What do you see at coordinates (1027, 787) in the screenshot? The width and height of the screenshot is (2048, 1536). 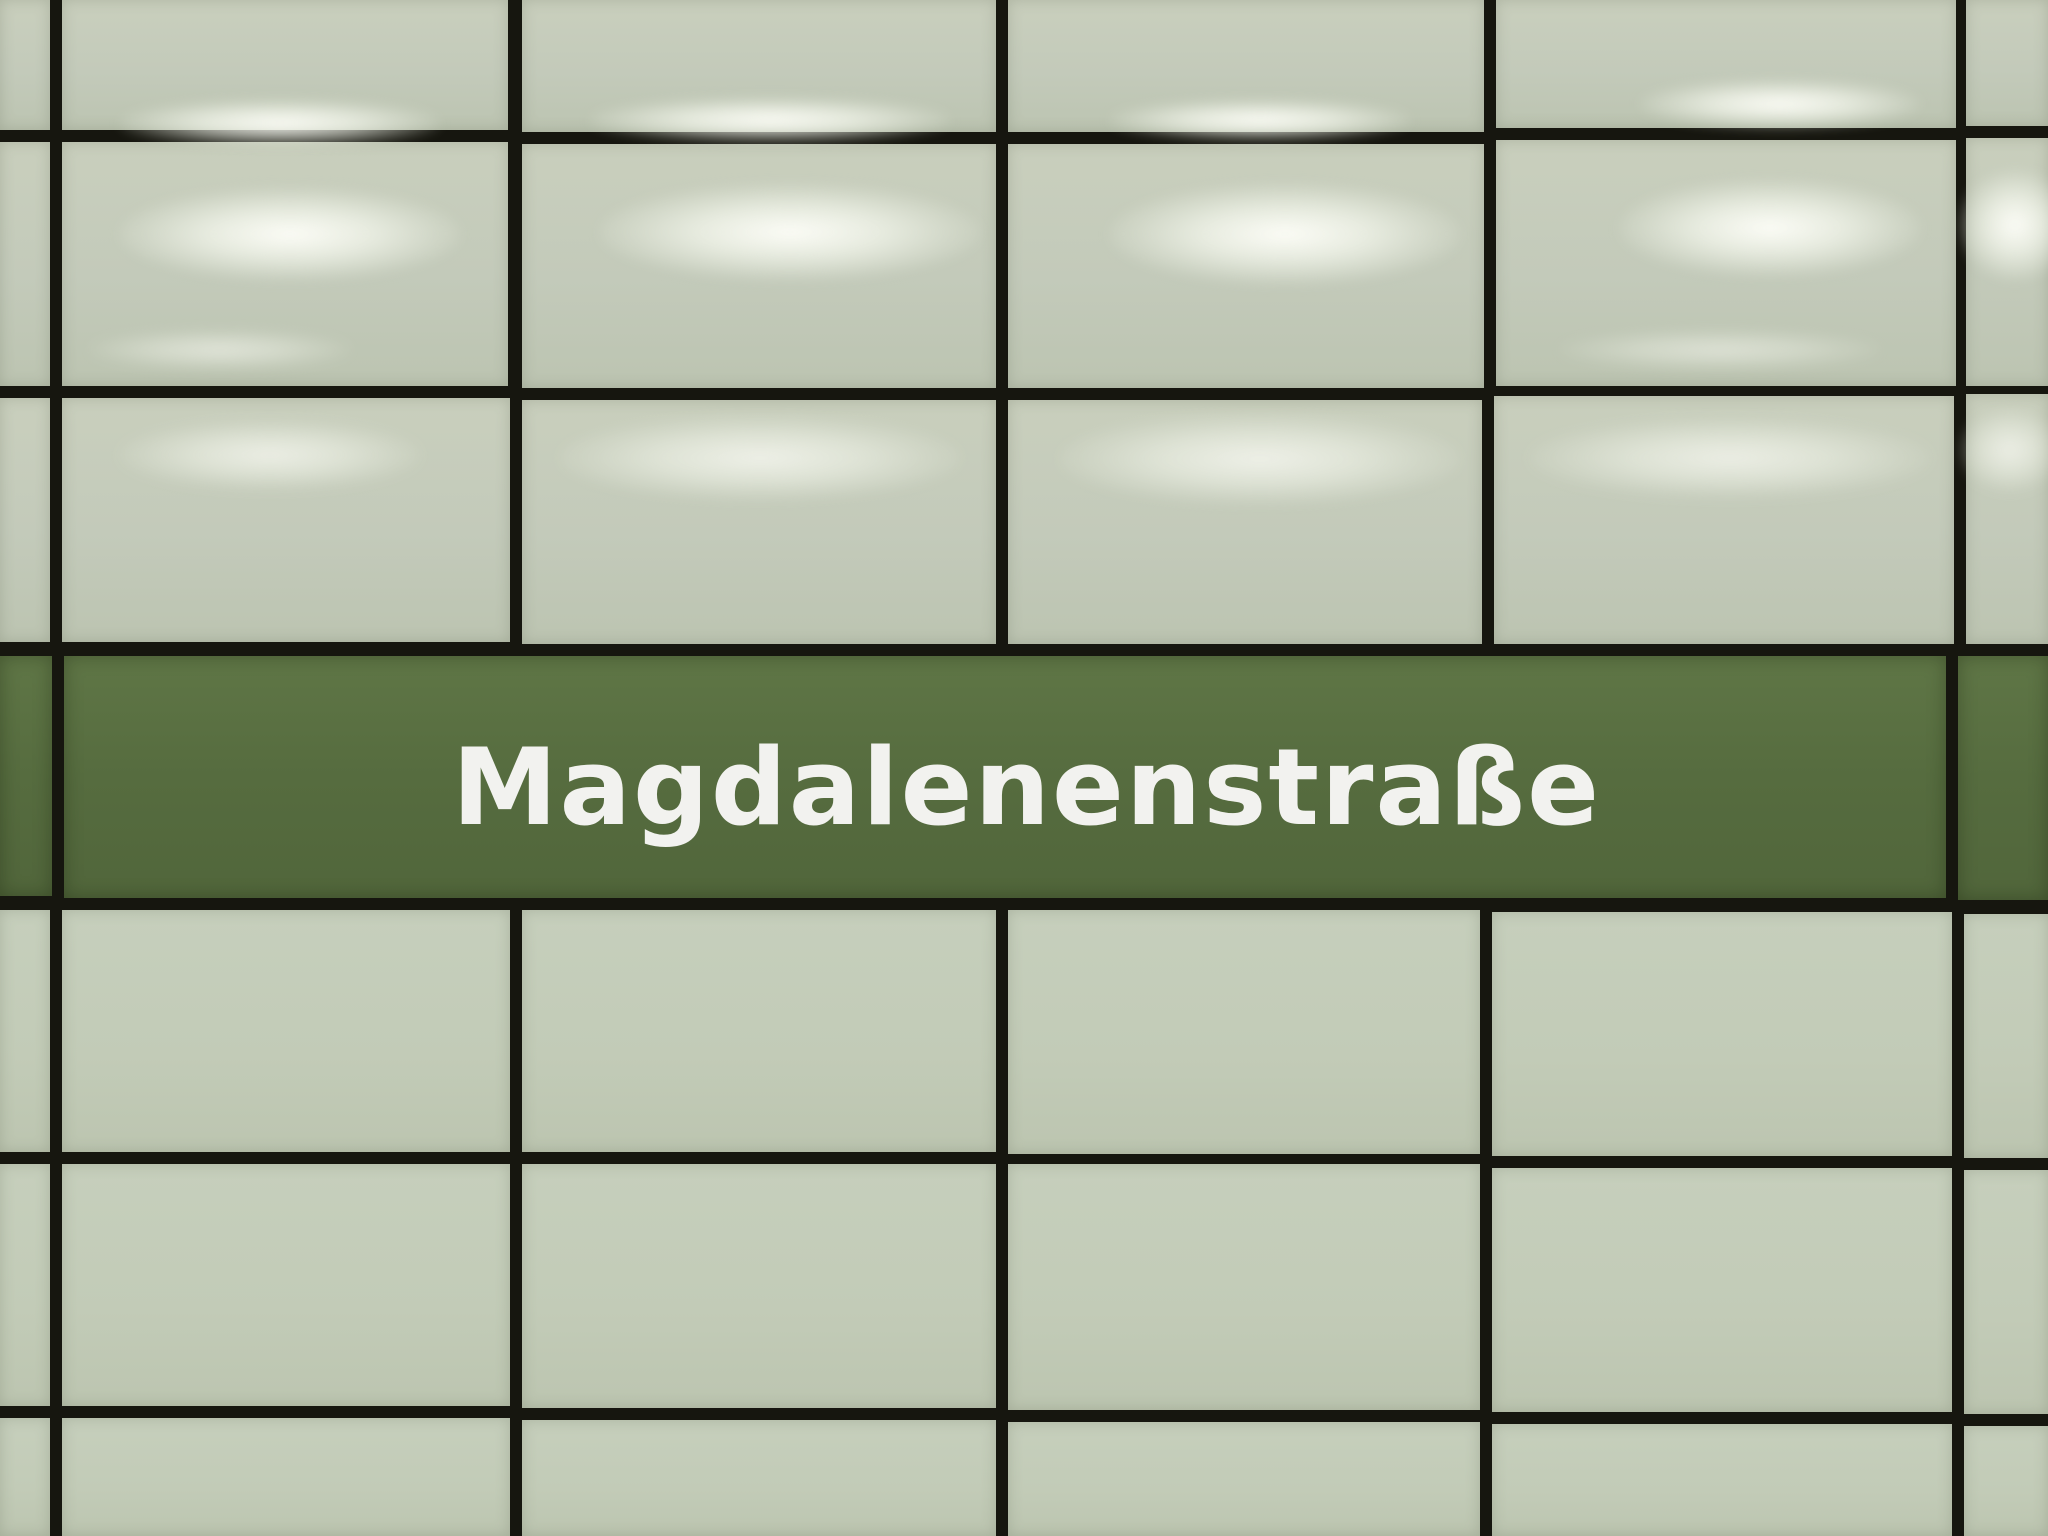 I see `station-name: Magdalenenstraße` at bounding box center [1027, 787].